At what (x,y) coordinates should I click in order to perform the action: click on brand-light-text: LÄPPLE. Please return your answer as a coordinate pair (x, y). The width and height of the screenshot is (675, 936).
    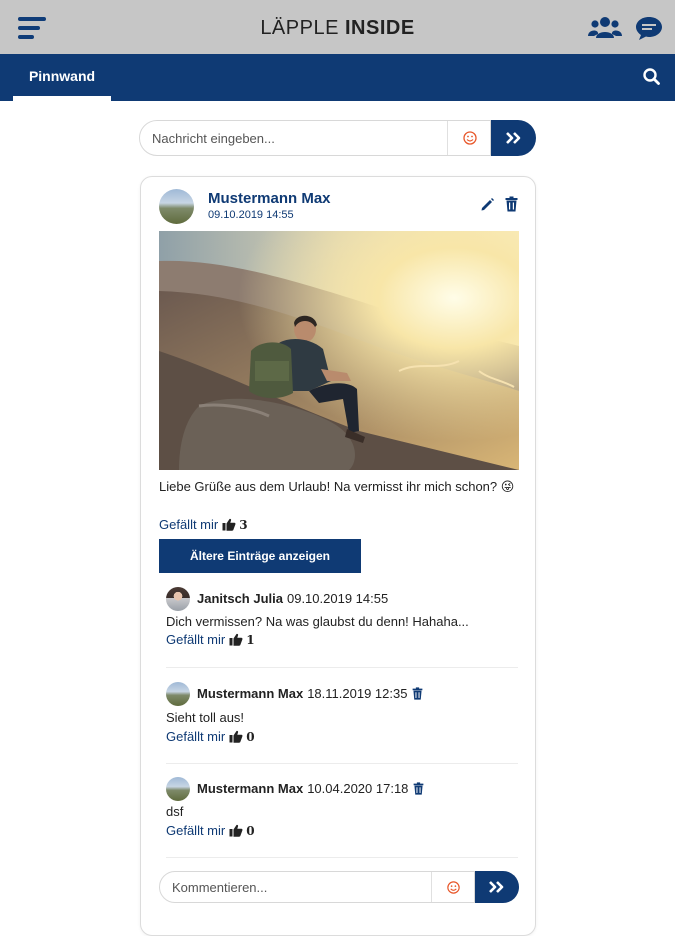
    Looking at the image, I should click on (302, 28).